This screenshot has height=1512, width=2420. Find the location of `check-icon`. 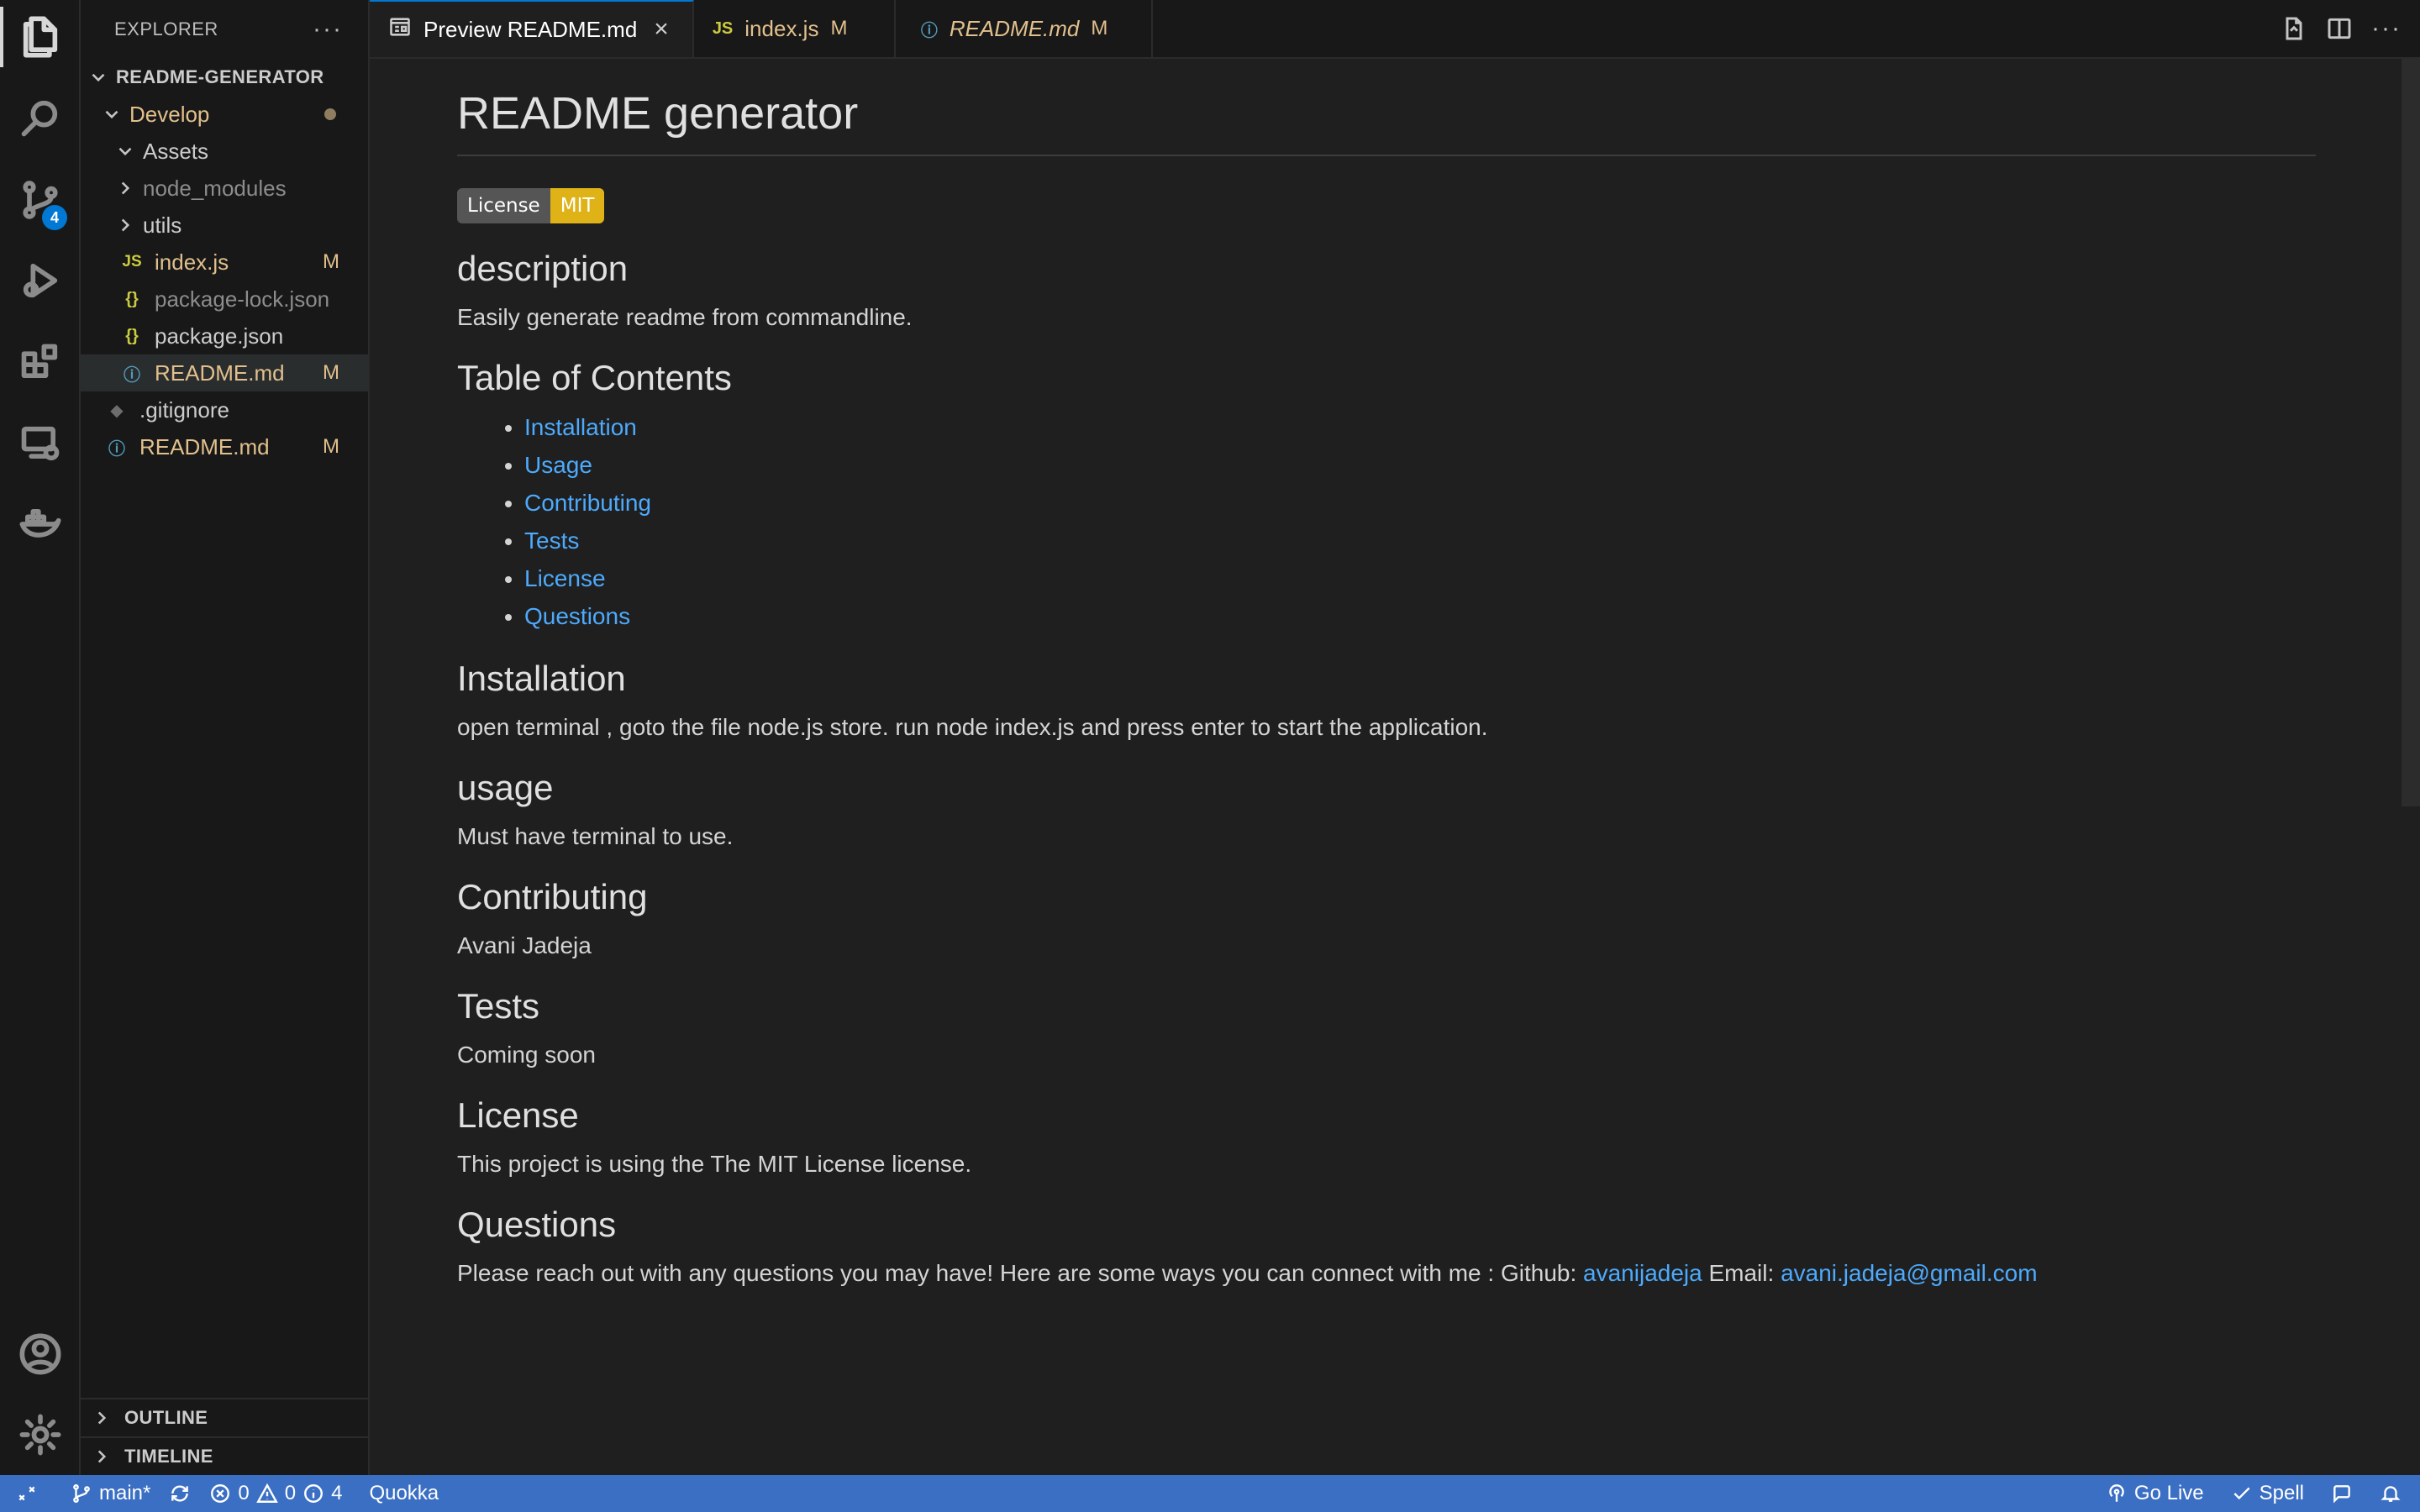

check-icon is located at coordinates (2241, 1493).